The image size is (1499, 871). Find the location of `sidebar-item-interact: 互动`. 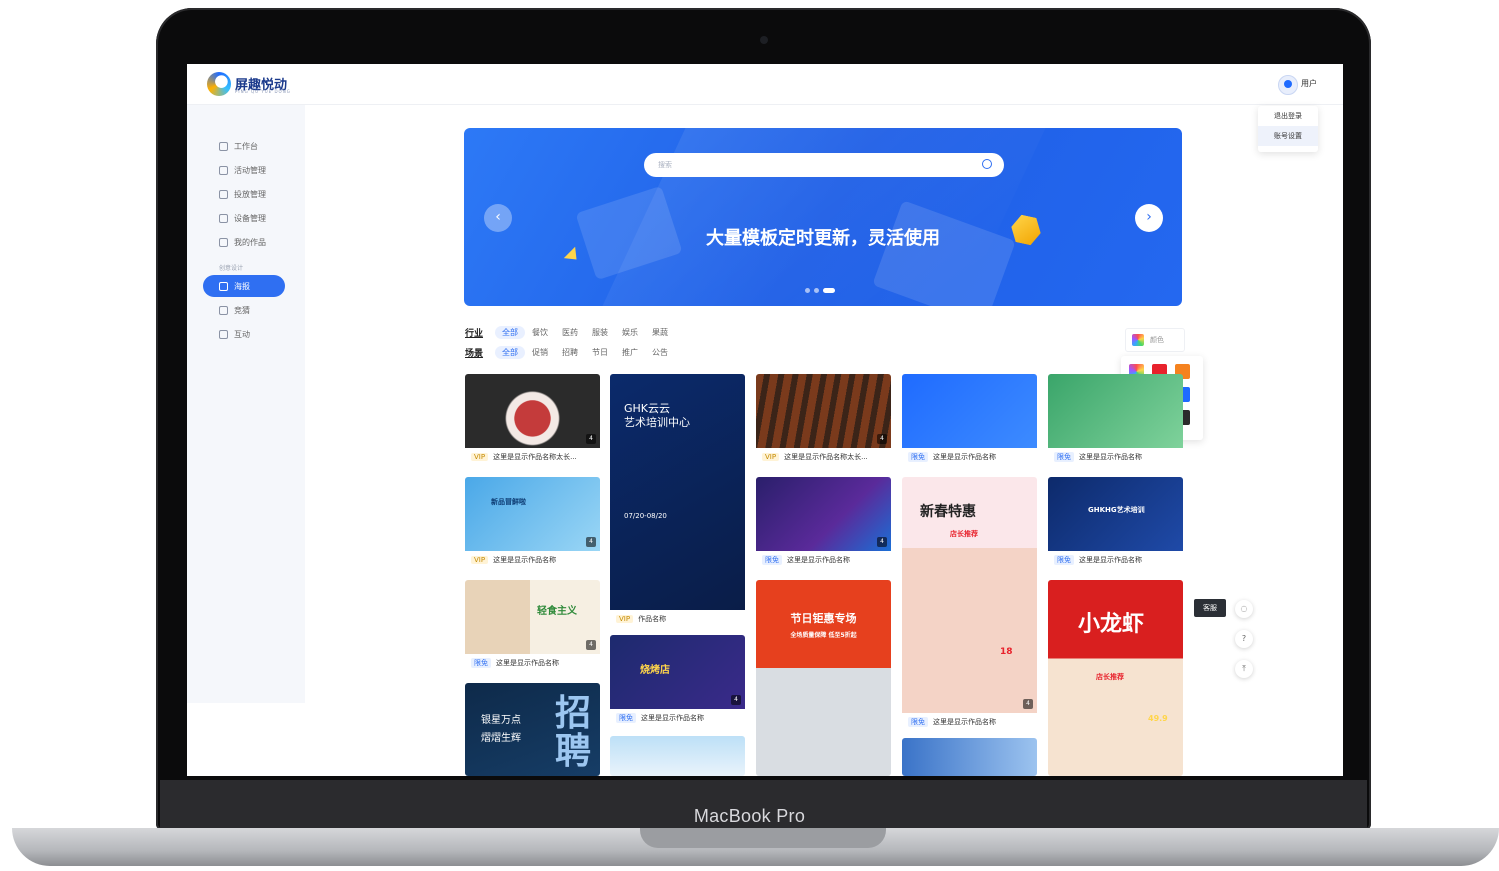

sidebar-item-interact: 互动 is located at coordinates (252, 334).